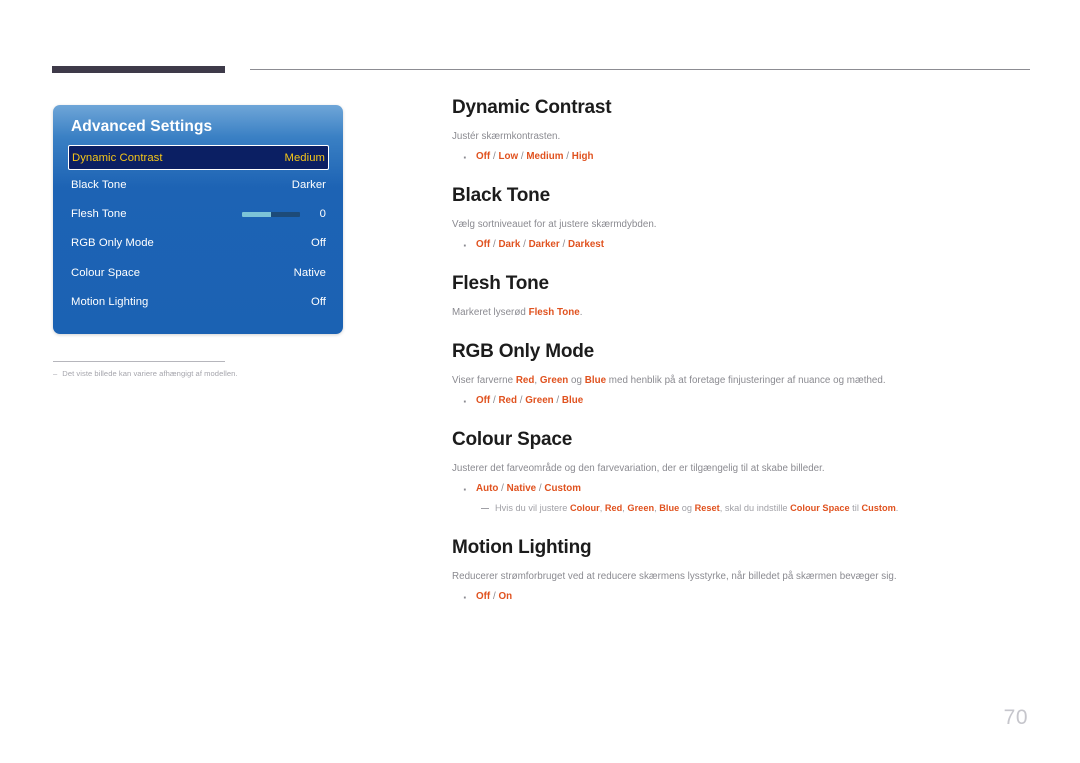 This screenshot has width=1080, height=763. I want to click on option-2: Medium, so click(545, 157).